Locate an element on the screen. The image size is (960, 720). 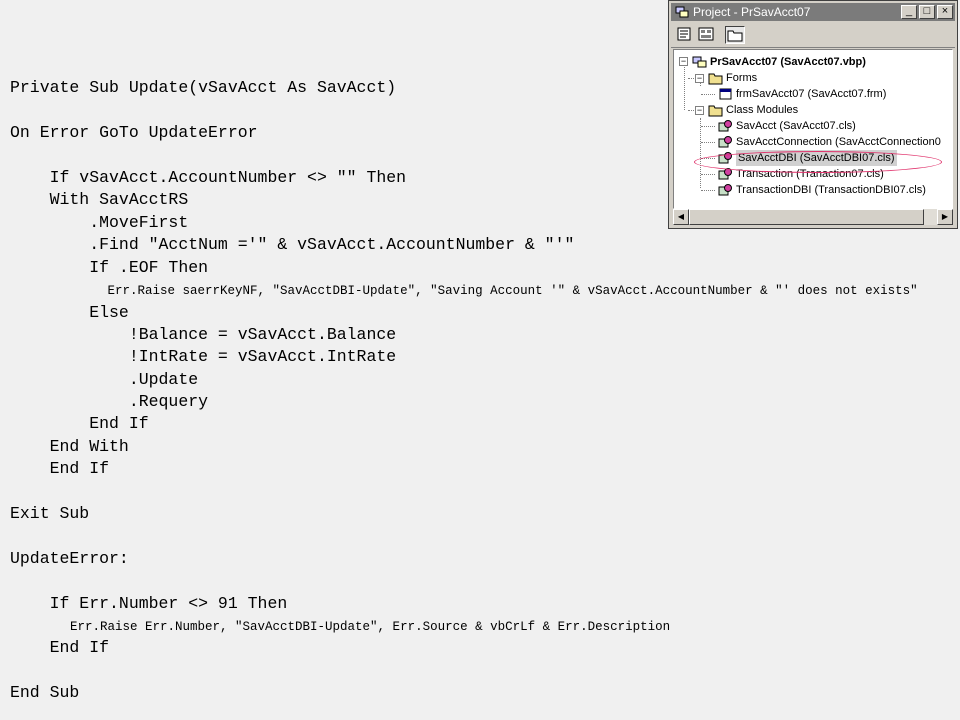
code-line: With SavAcctRS is located at coordinates (99, 199).